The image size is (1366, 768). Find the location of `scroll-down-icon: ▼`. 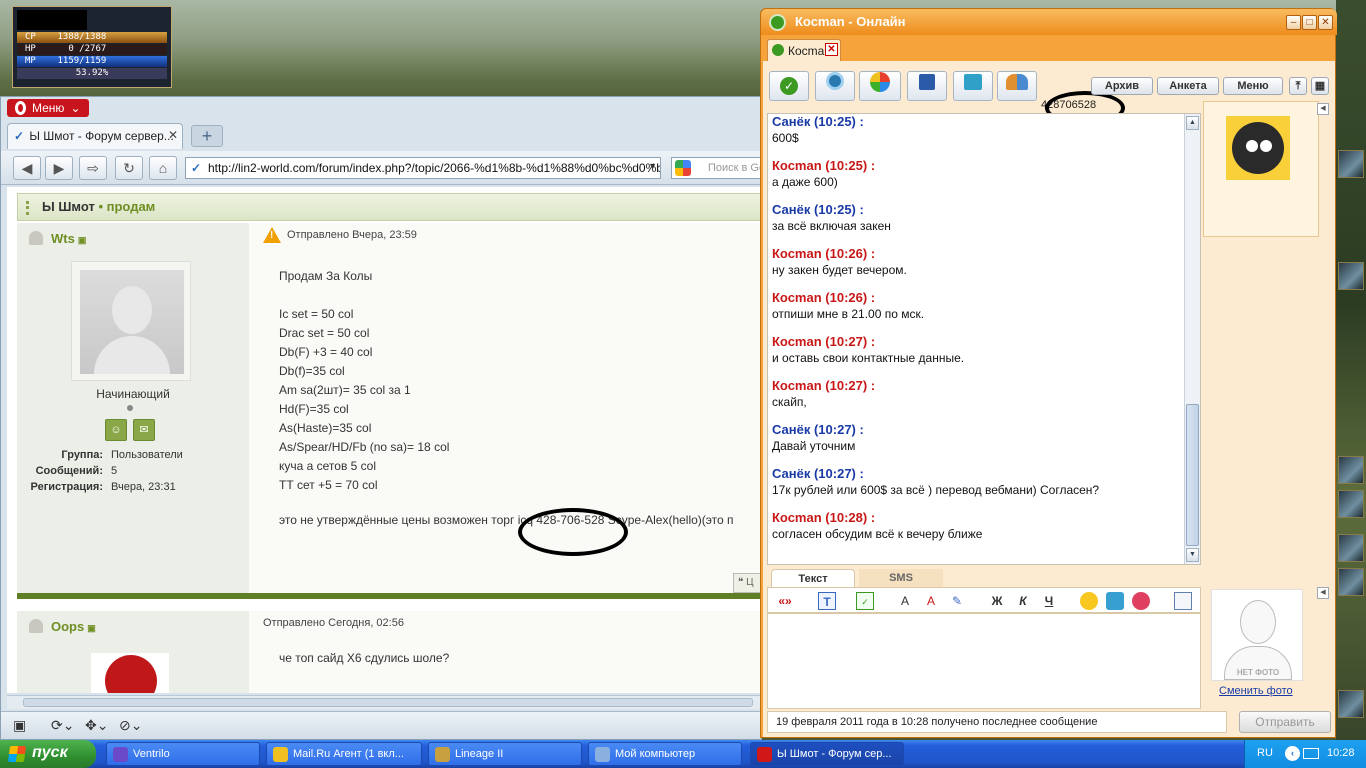

scroll-down-icon: ▼ is located at coordinates (1192, 555).